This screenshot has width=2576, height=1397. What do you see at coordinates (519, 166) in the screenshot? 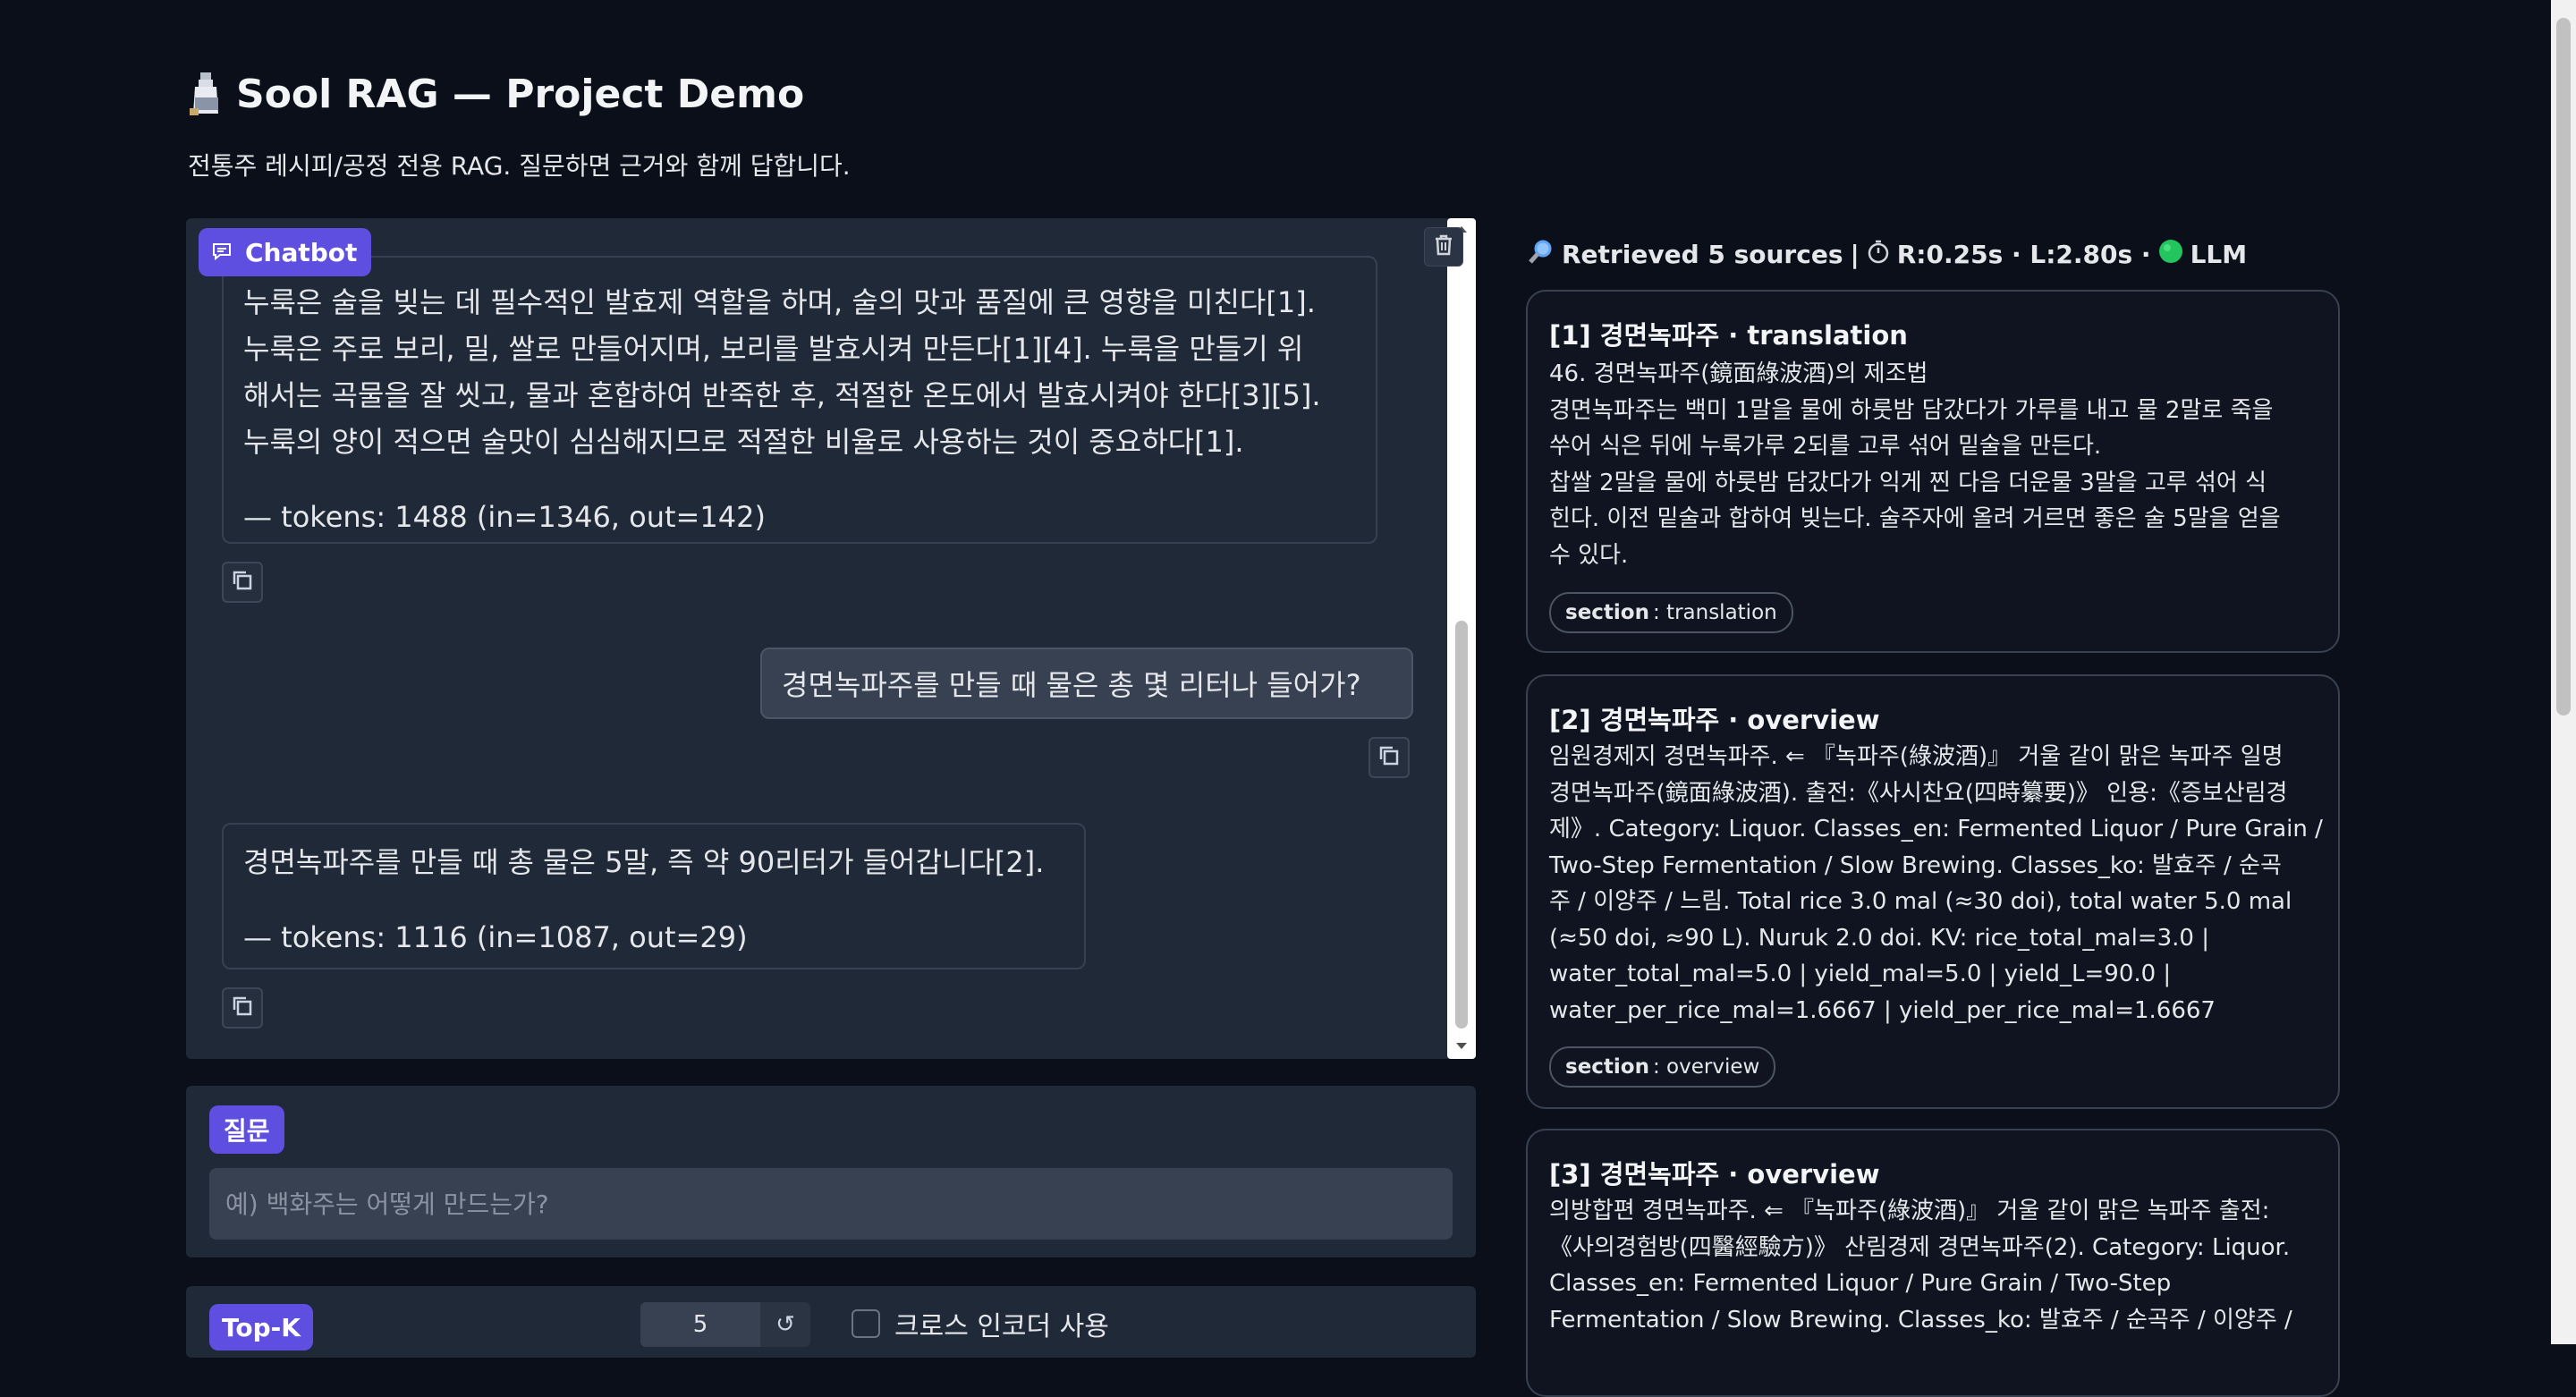
I see `page-subtitle: 전통주 레시피/공정 전용 RAG. 질문하면 근거와 함께 답합니다.` at bounding box center [519, 166].